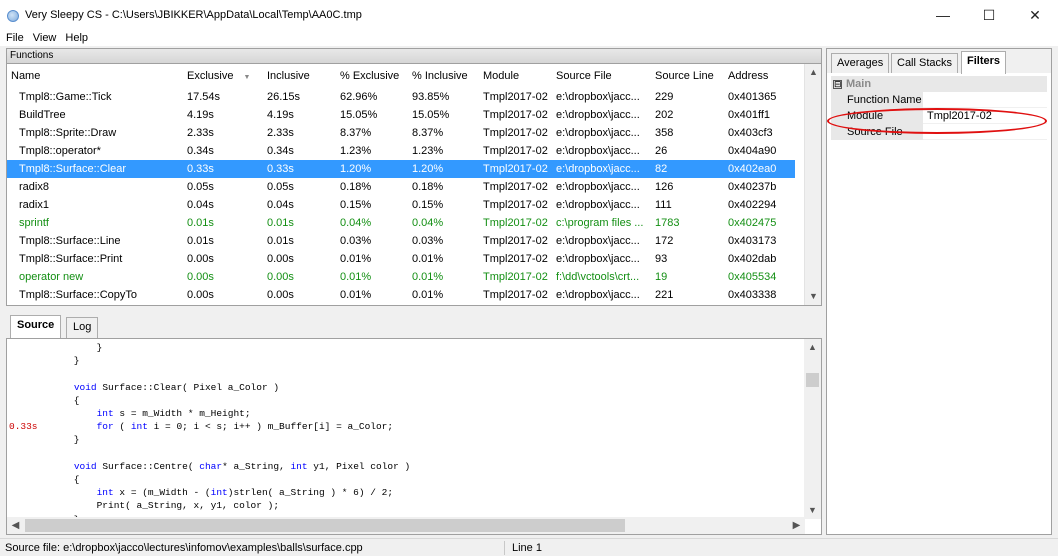 The image size is (1058, 556). Describe the element at coordinates (76, 38) in the screenshot. I see `menu-help: Help` at that location.